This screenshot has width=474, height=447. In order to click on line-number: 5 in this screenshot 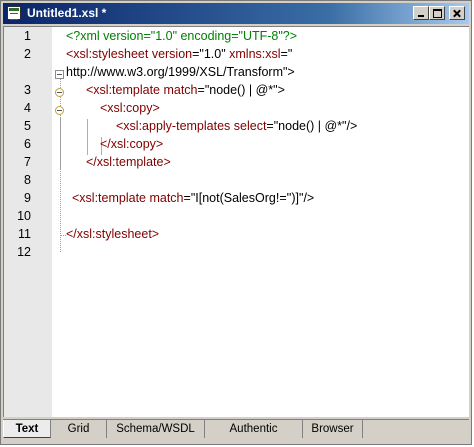, I will do `click(27, 126)`.